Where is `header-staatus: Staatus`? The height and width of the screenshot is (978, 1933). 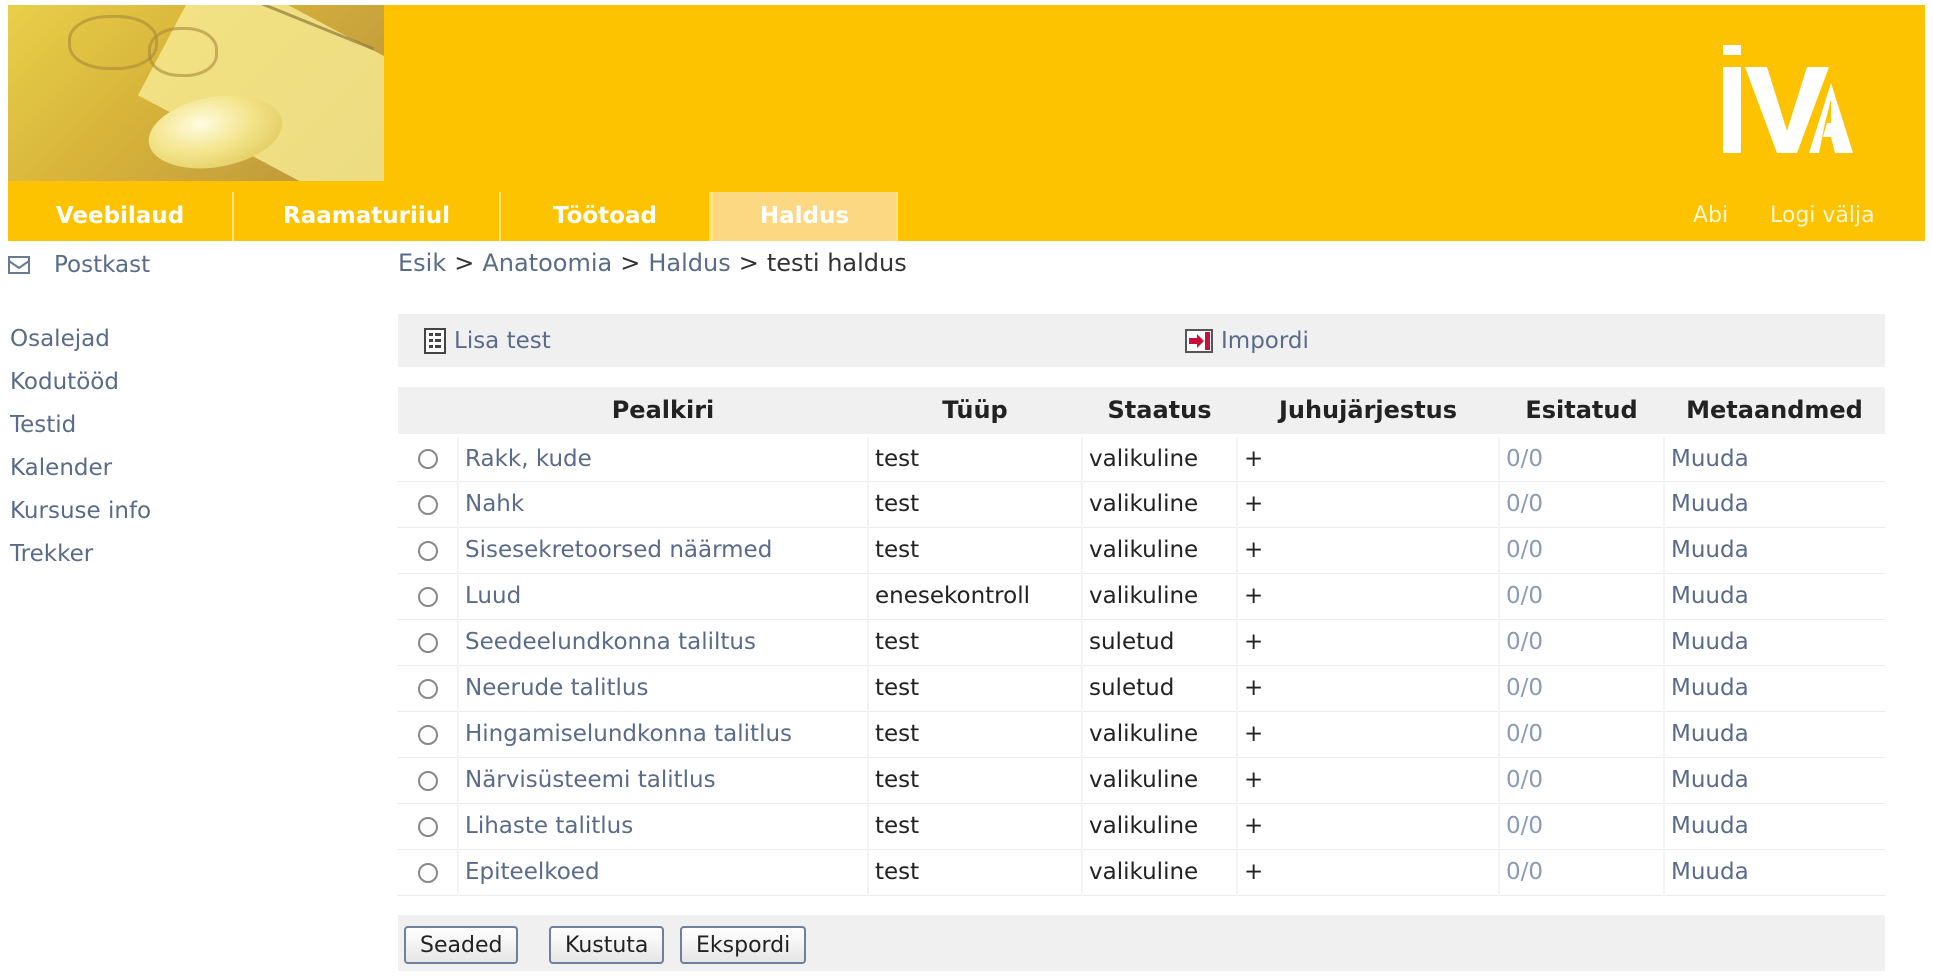 header-staatus: Staatus is located at coordinates (1159, 412).